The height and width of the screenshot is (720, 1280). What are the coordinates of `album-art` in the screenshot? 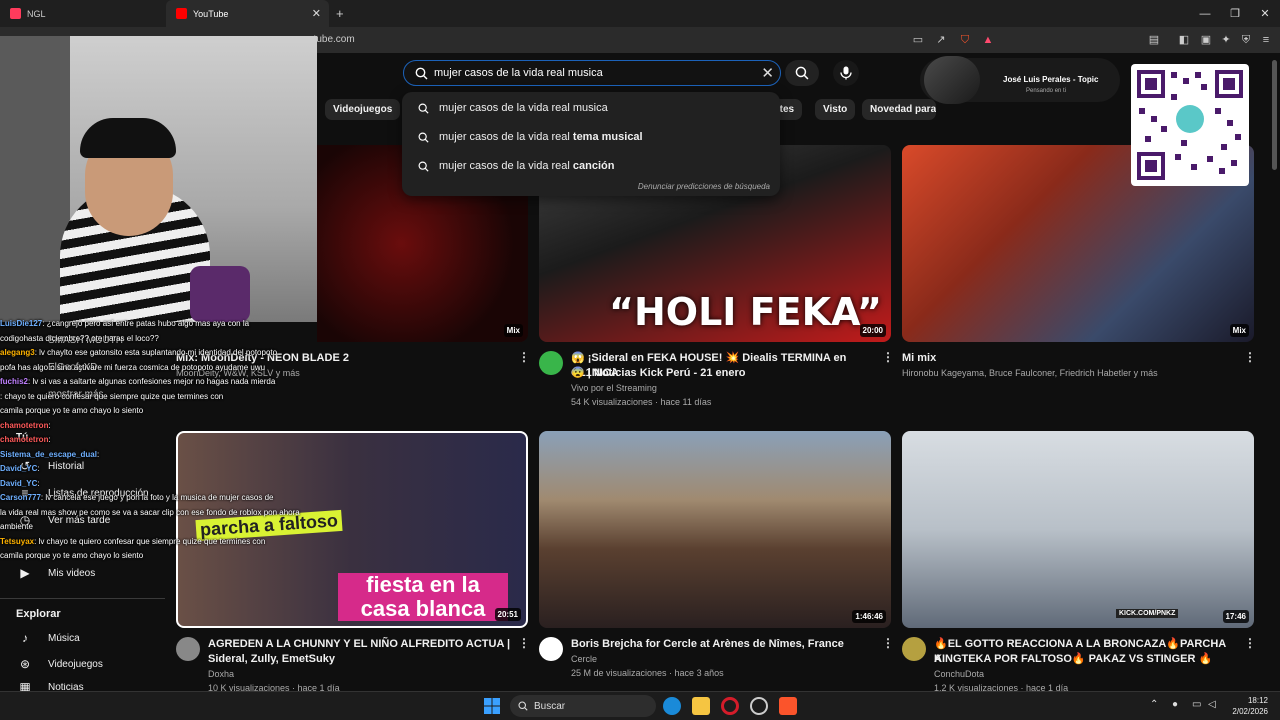 It's located at (952, 80).